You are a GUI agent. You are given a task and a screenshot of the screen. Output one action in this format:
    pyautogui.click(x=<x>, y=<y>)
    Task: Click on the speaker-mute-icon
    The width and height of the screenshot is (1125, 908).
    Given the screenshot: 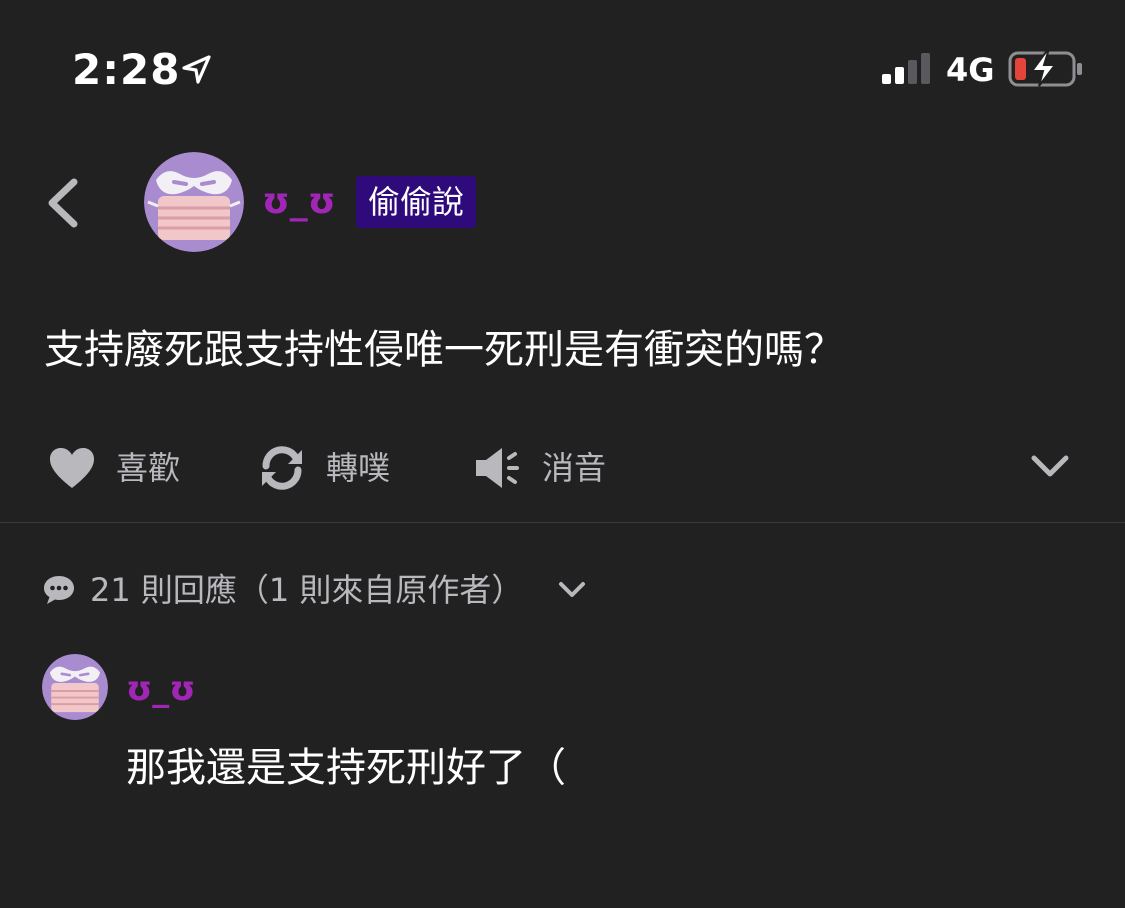 What is the action you would take?
    pyautogui.click(x=497, y=468)
    